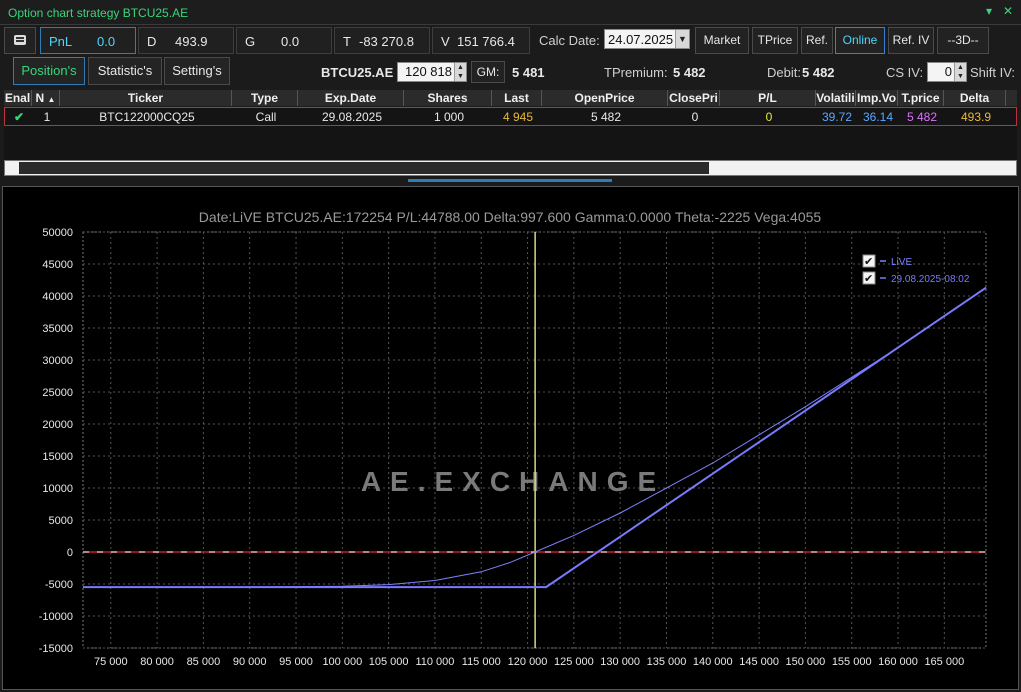 The width and height of the screenshot is (1021, 692). What do you see at coordinates (265, 98) in the screenshot?
I see `col-type: Type` at bounding box center [265, 98].